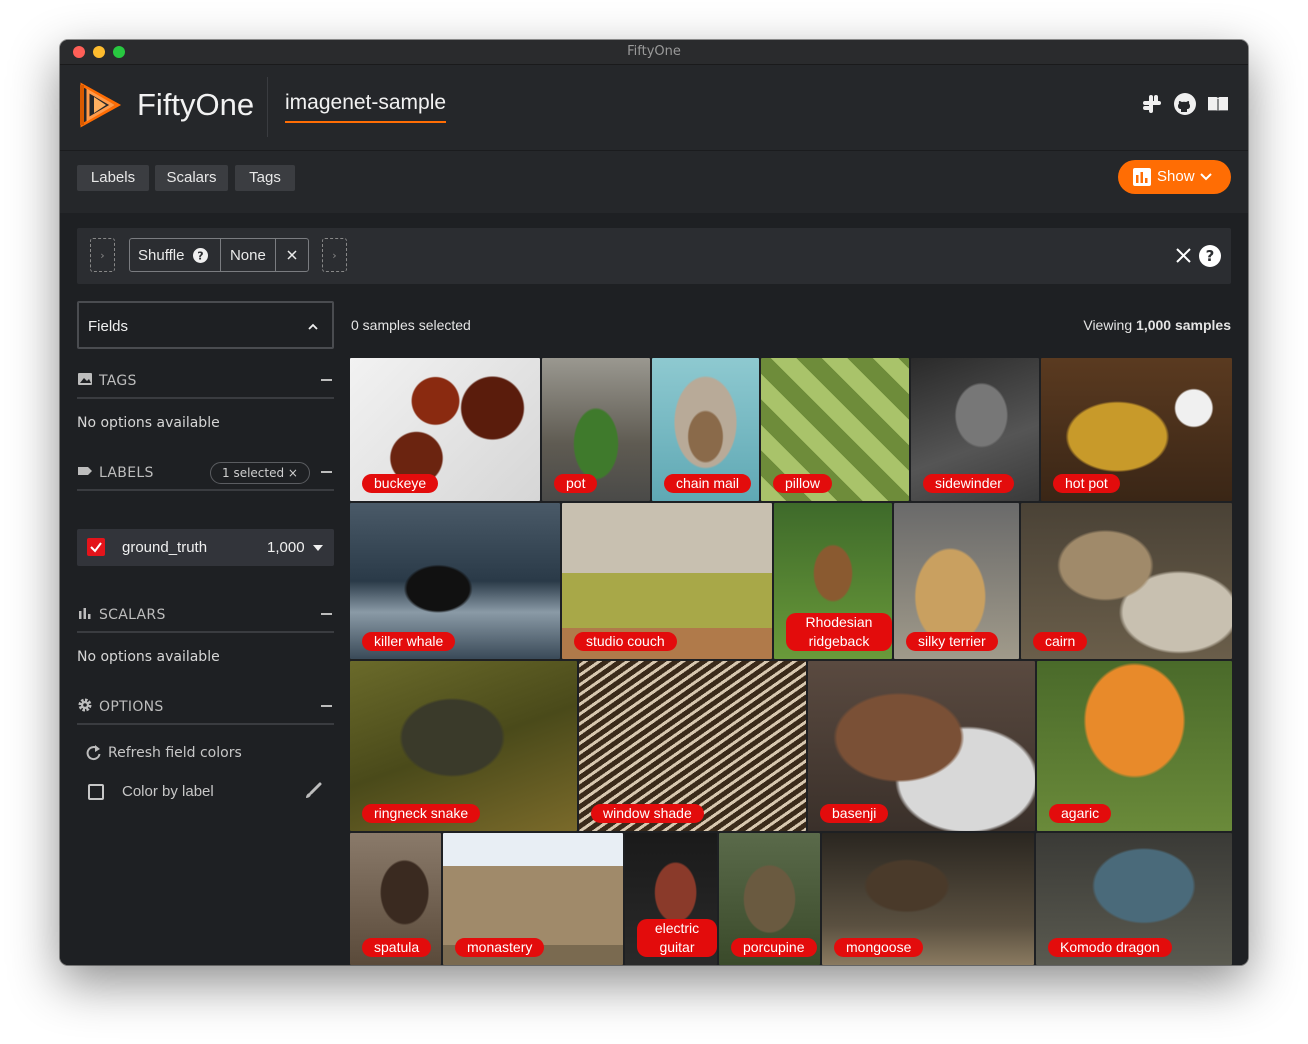 Image resolution: width=1308 pixels, height=1044 pixels. What do you see at coordinates (654, 52) in the screenshot?
I see `title-bar: FiftyOne` at bounding box center [654, 52].